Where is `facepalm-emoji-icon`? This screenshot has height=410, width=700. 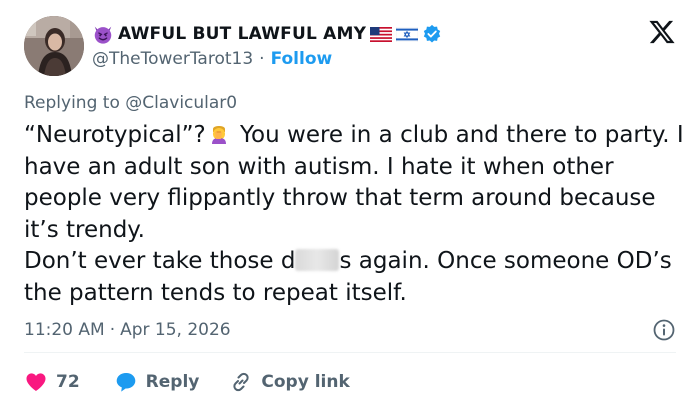 facepalm-emoji-icon is located at coordinates (218, 135).